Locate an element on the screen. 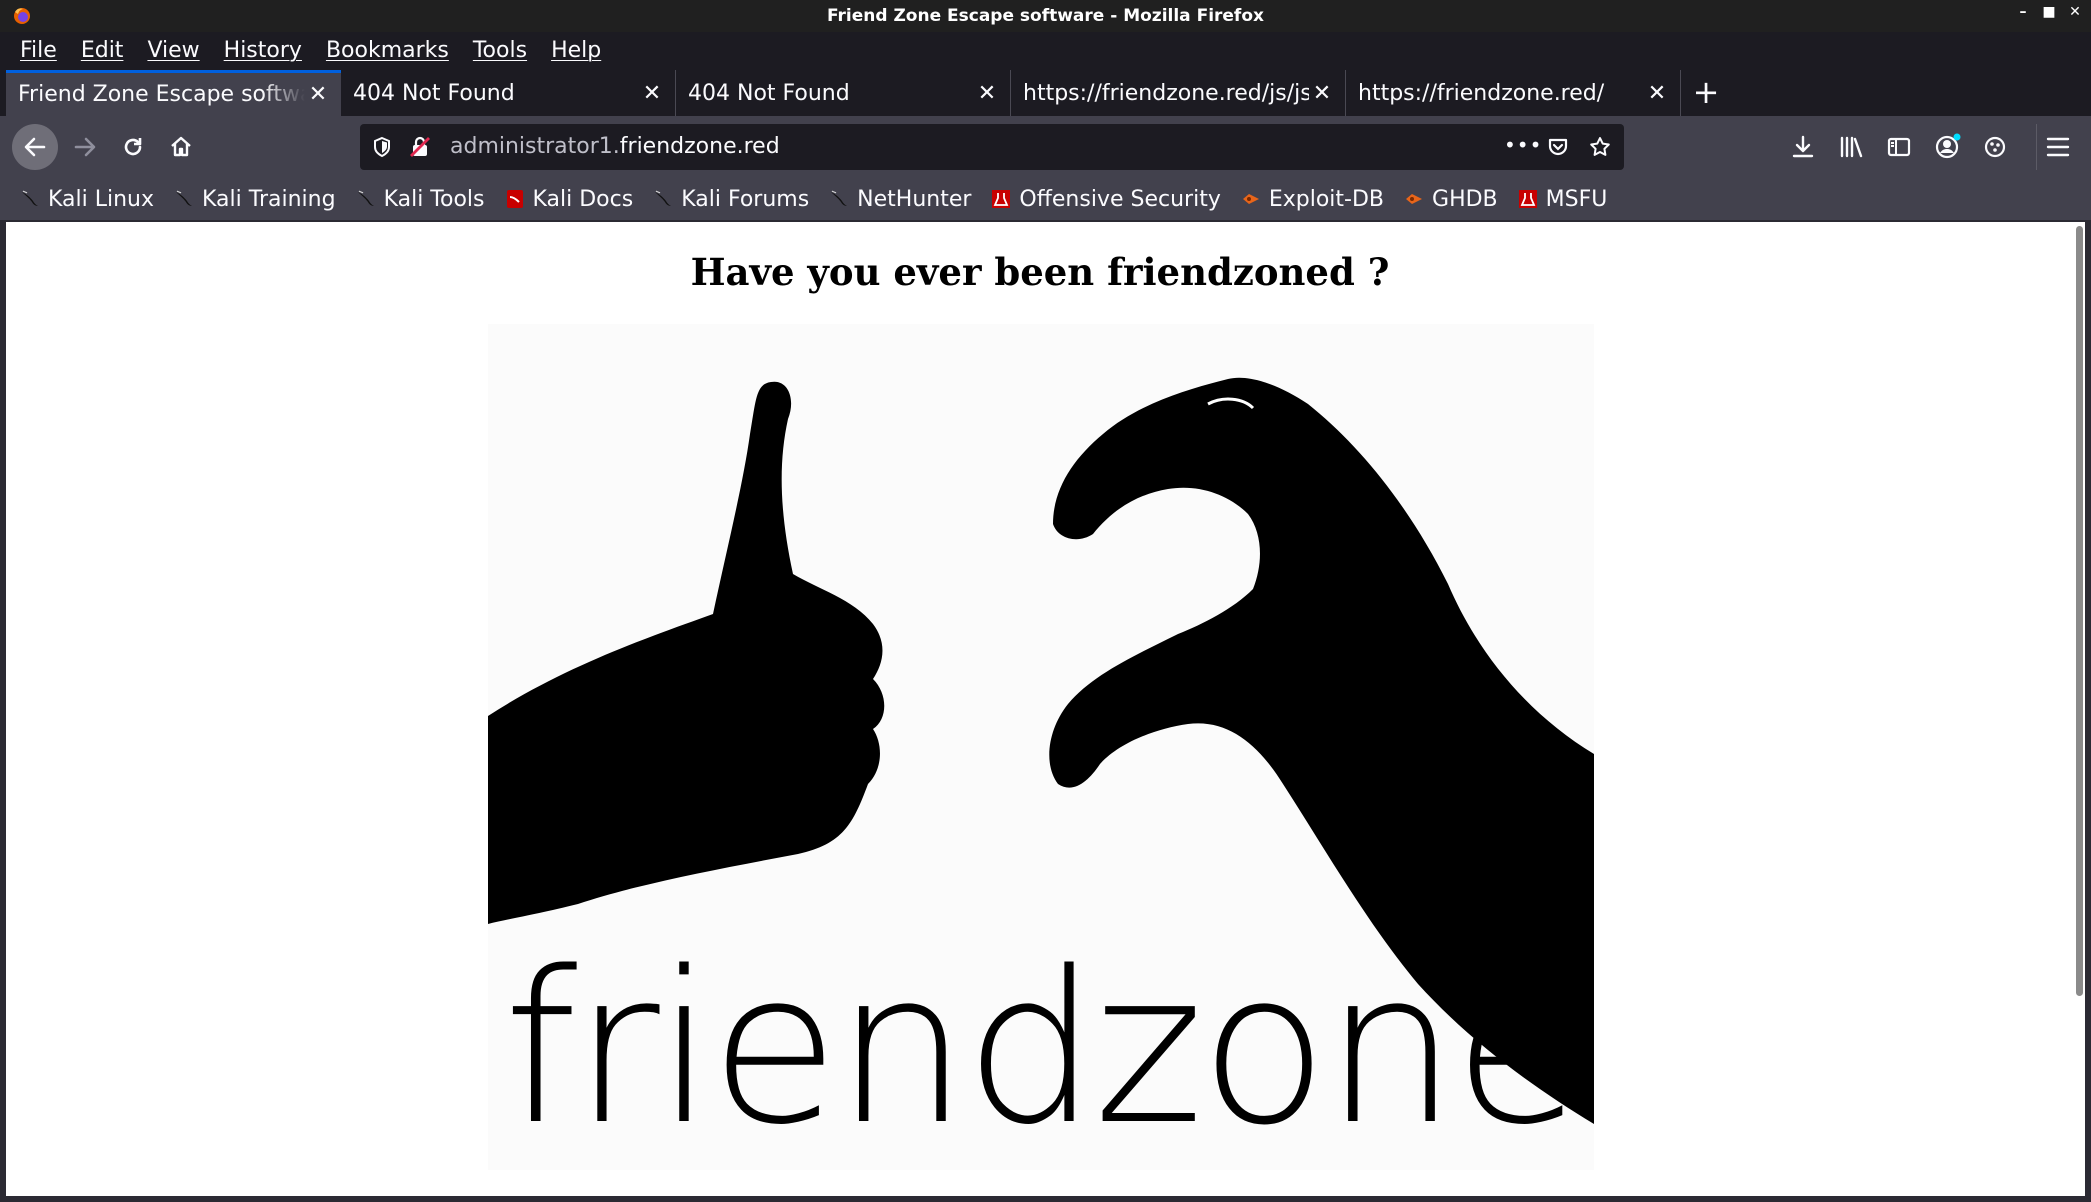  address-bar: administrator1.friendzone.red ••• is located at coordinates (992, 147).